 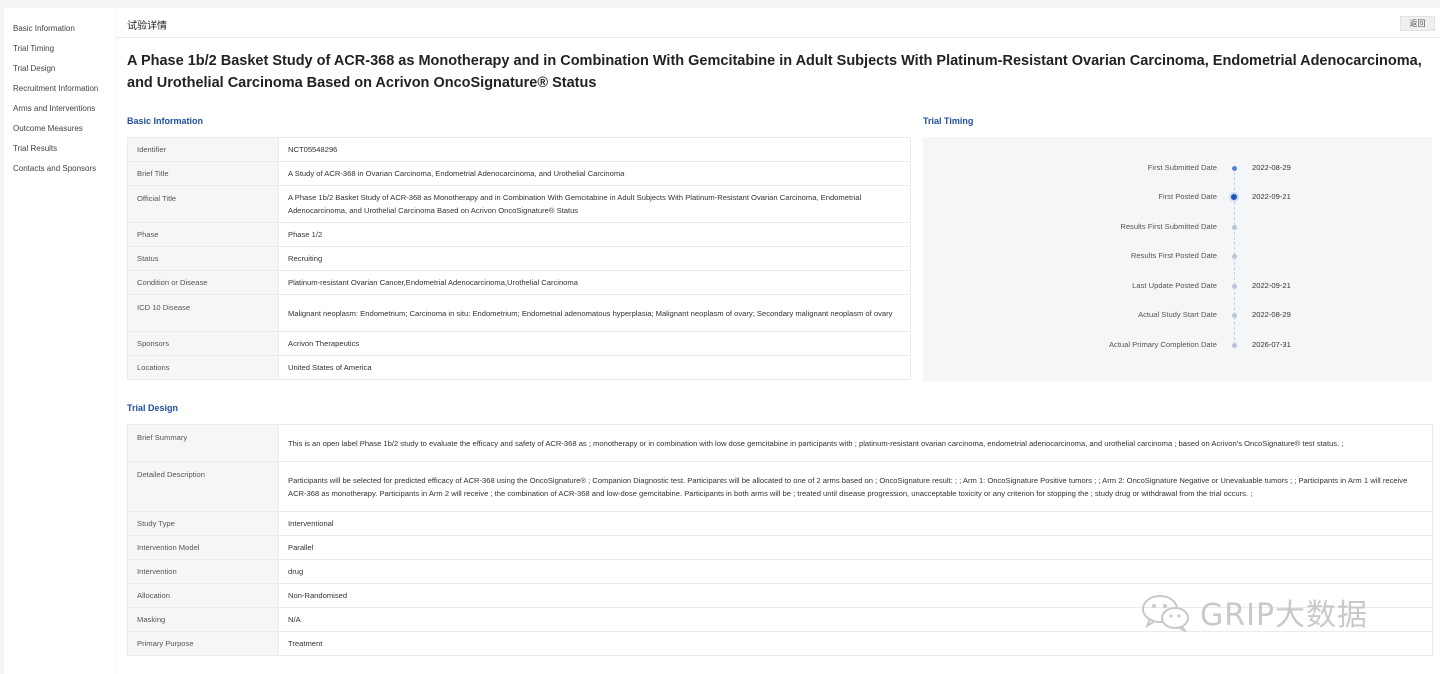 I want to click on field-key: Condition or Disease, so click(x=203, y=282).